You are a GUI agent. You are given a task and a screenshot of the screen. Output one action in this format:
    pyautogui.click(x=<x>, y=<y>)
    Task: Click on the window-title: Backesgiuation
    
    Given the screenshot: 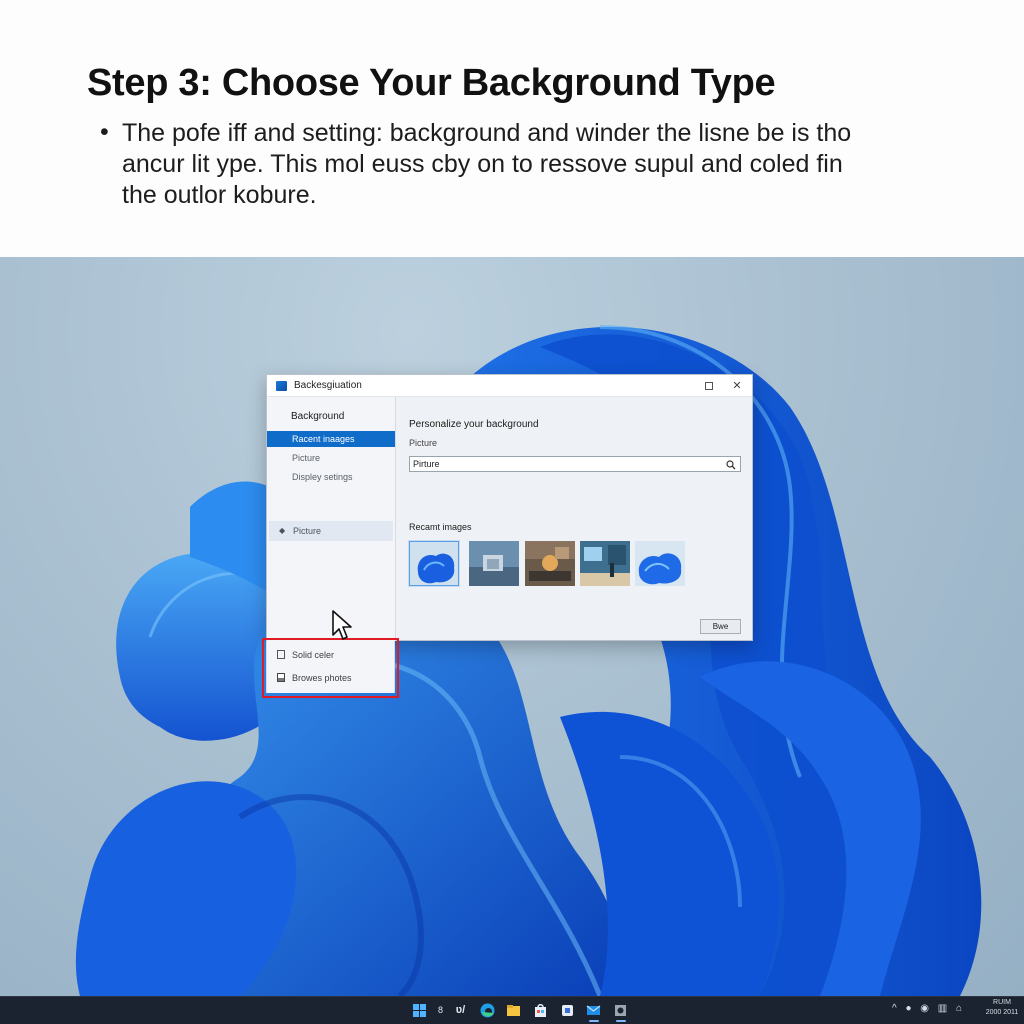 What is the action you would take?
    pyautogui.click(x=328, y=385)
    